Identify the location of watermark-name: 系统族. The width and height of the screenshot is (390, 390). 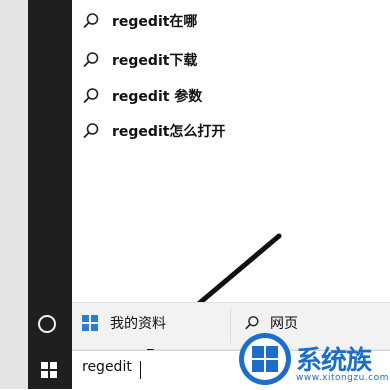
(334, 361).